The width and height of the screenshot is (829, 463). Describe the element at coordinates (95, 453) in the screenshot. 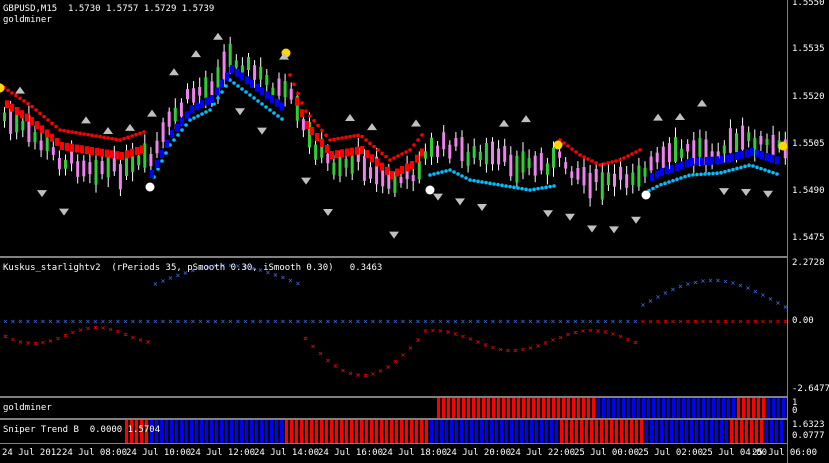

I see `time-tick: 24 Jul 08:00` at that location.